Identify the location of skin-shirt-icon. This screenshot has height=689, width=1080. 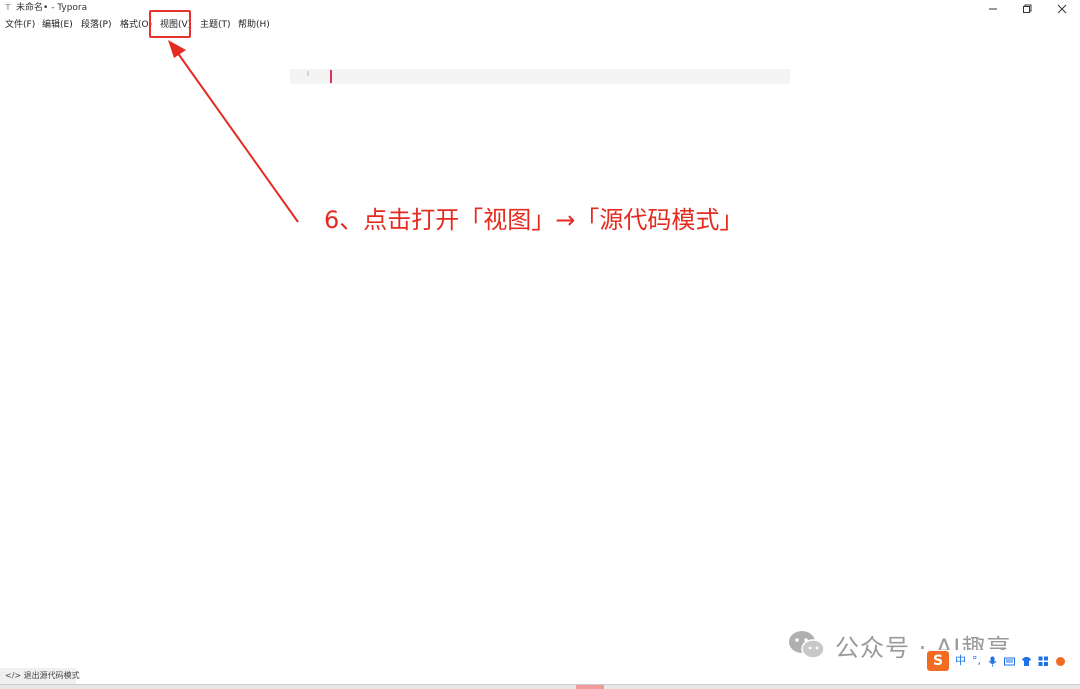
(1026, 661).